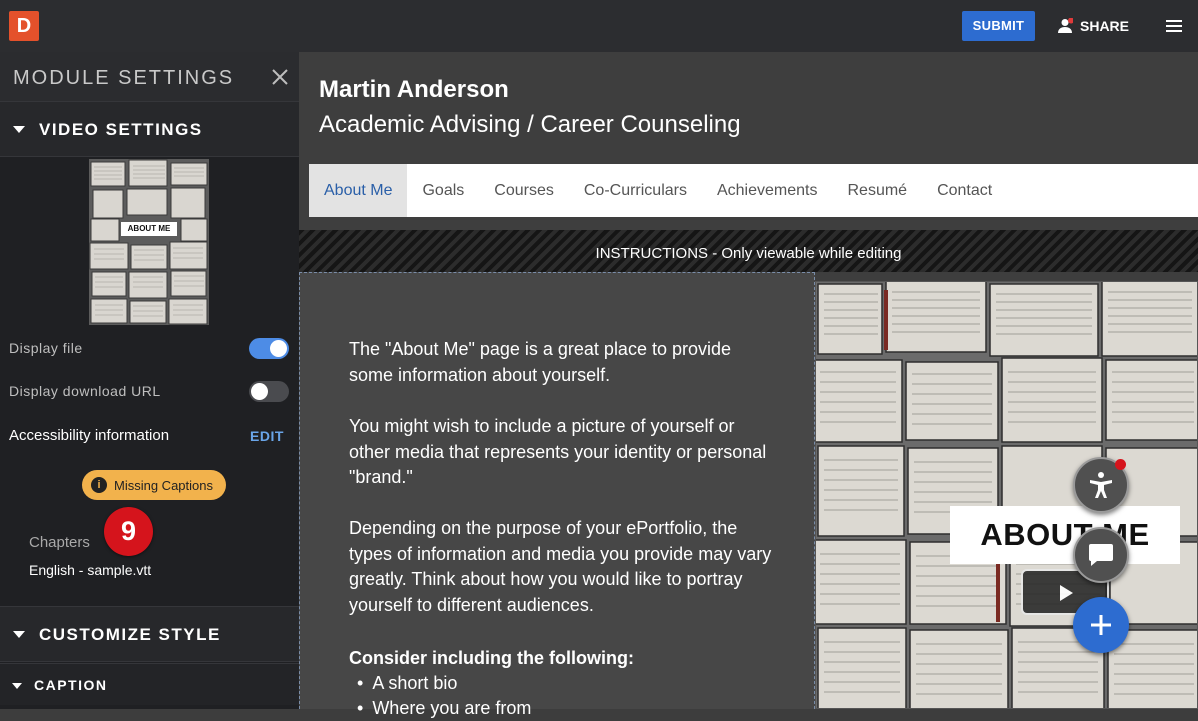 Image resolution: width=1198 pixels, height=721 pixels. What do you see at coordinates (124, 78) in the screenshot?
I see `panel-title: MODULE SETTINGS` at bounding box center [124, 78].